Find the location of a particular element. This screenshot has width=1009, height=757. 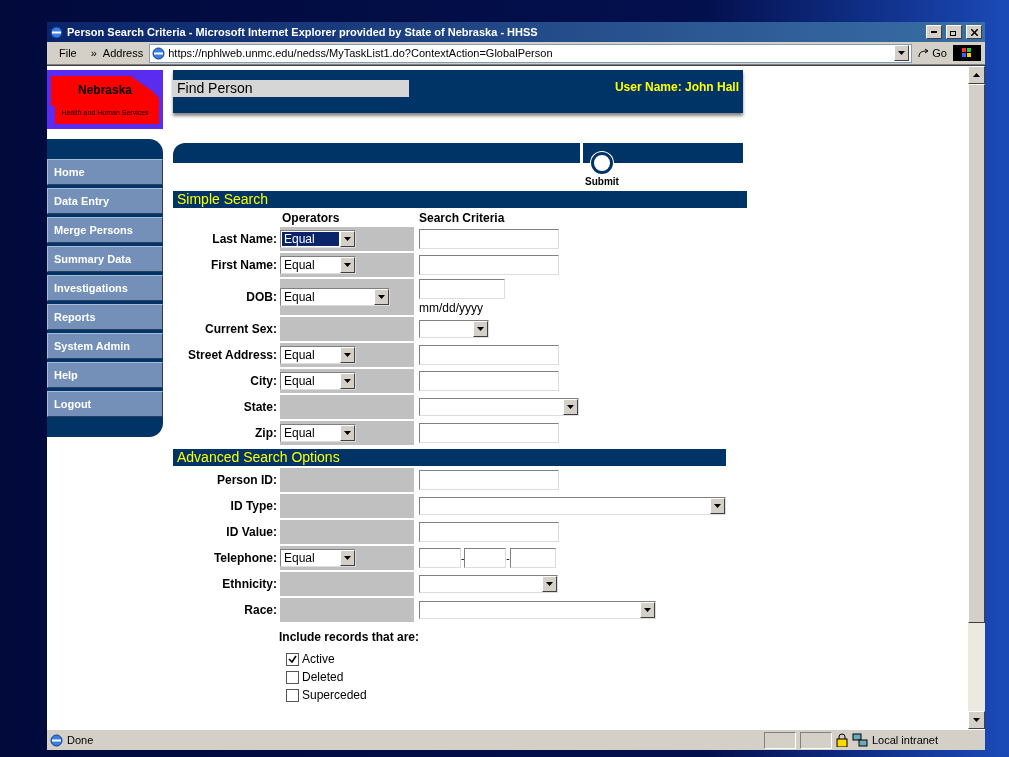

section-heading: Advanced Search Options is located at coordinates (449, 457).